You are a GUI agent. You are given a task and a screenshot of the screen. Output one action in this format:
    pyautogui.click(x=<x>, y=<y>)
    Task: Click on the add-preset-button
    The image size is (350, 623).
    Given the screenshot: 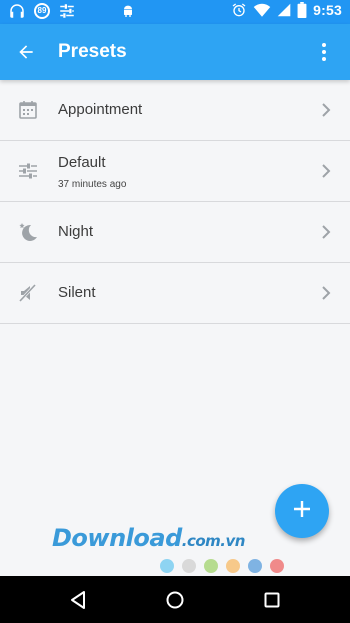 What is the action you would take?
    pyautogui.click(x=302, y=511)
    